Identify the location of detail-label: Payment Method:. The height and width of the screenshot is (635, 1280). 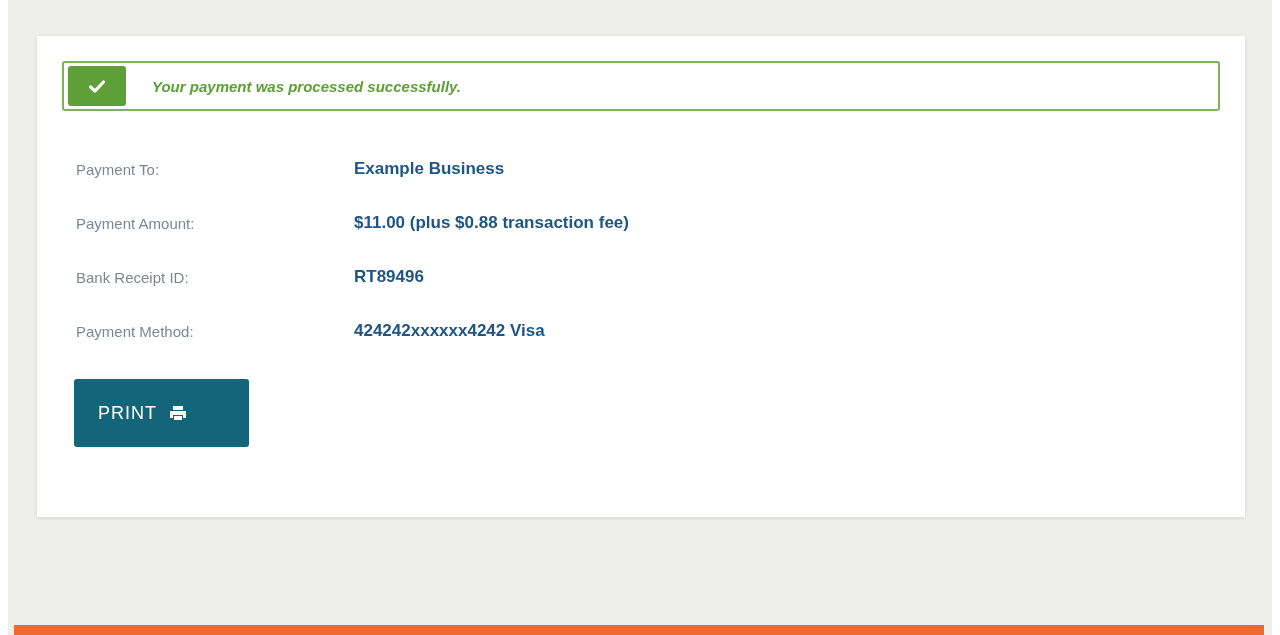
(135, 331).